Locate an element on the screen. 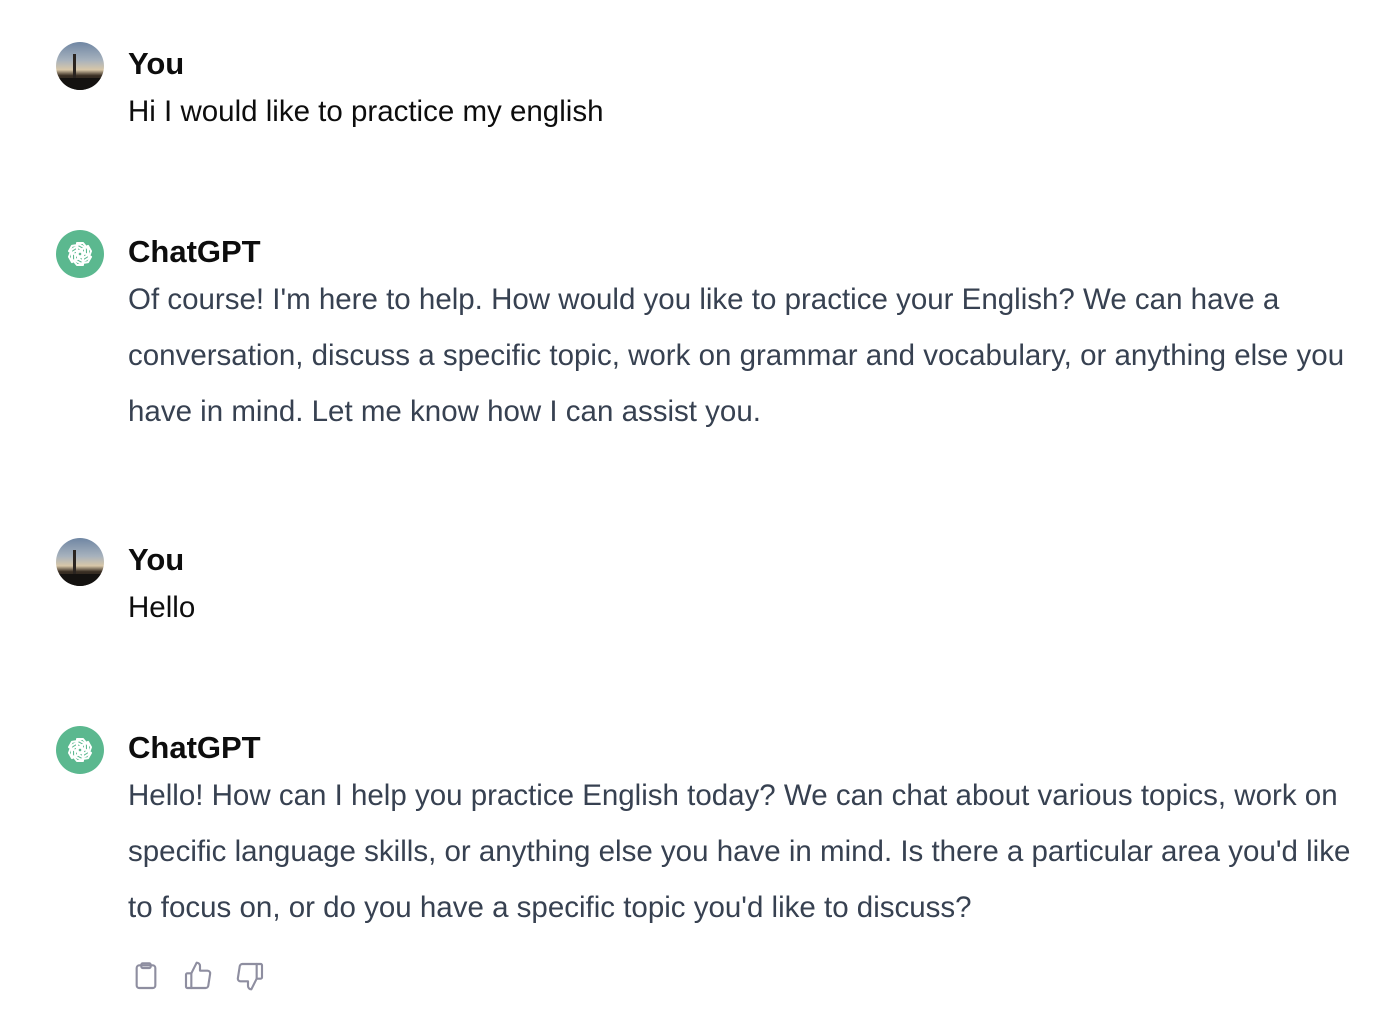 The height and width of the screenshot is (1014, 1394). message-text: Hi I would like to practice my english is located at coordinates (366, 111).